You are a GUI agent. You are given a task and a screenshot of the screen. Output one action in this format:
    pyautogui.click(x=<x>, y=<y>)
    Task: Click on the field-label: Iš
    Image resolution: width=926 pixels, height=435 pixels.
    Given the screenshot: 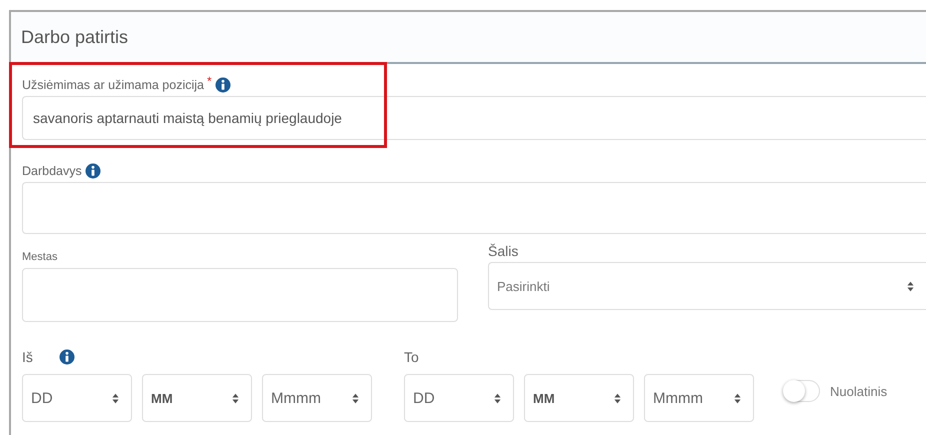 What is the action you would take?
    pyautogui.click(x=27, y=357)
    